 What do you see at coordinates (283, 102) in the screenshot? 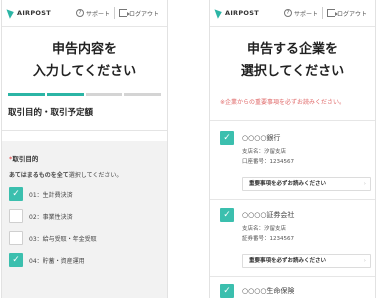
I see `notice-text: ※企業からの重要事項を必ずお読みください。` at bounding box center [283, 102].